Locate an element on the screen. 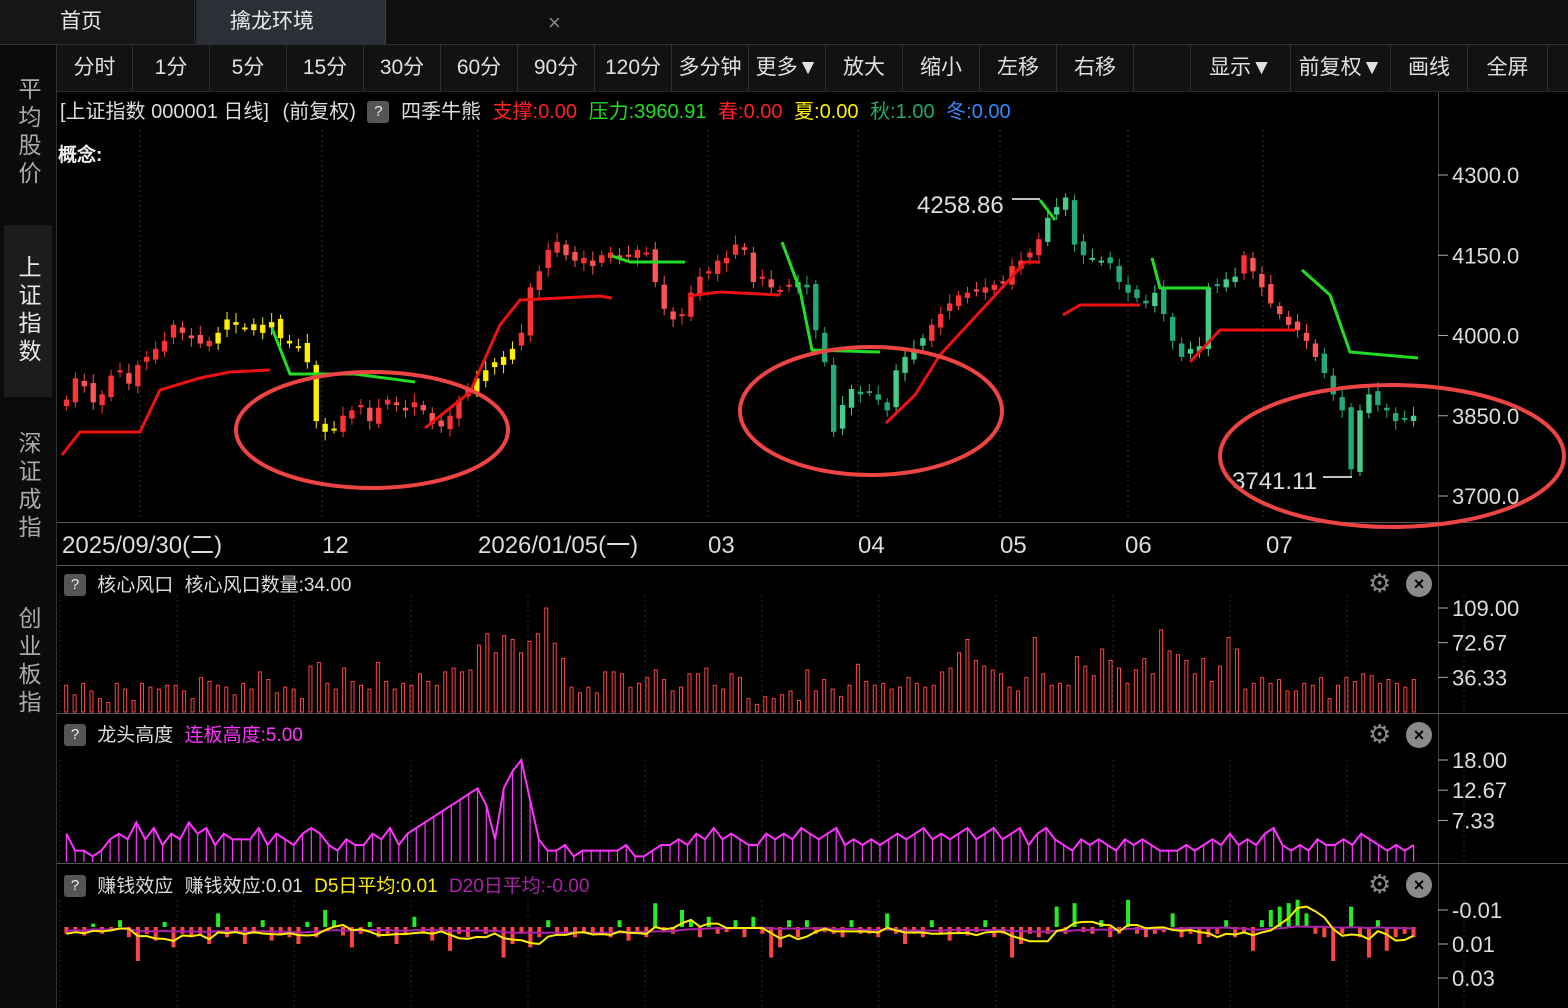  pressure-line is located at coordinates (830, 297).